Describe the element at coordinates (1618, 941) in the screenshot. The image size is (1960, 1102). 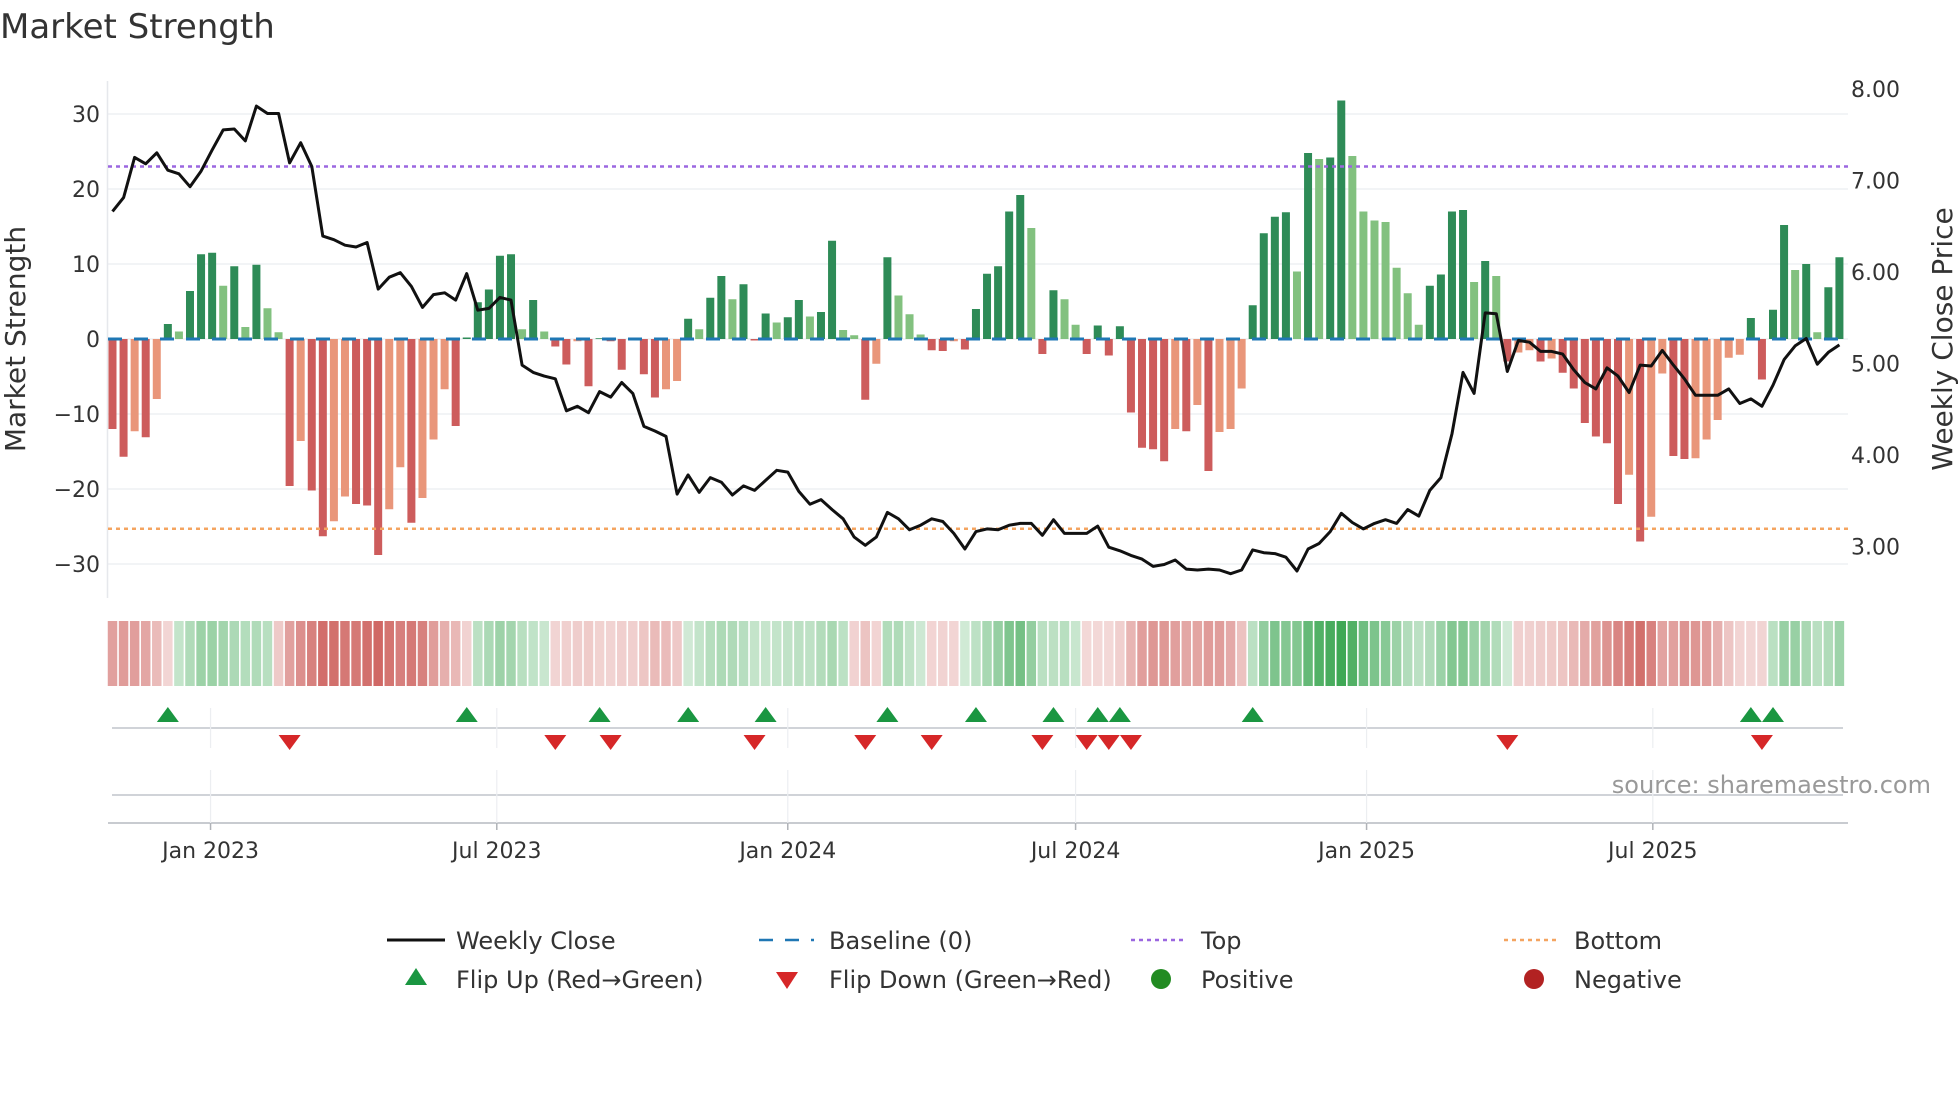
I see `legend-bottom-label: Bottom` at that location.